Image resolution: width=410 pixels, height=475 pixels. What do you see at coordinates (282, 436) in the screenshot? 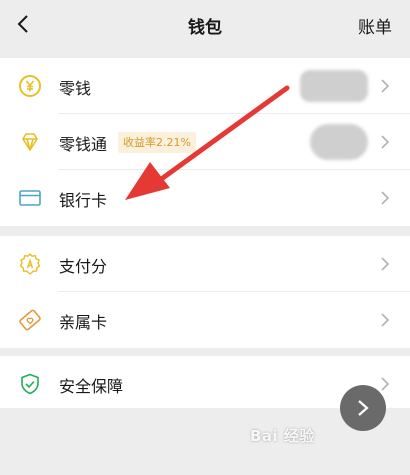
I see `watermark: Bai 经验` at bounding box center [282, 436].